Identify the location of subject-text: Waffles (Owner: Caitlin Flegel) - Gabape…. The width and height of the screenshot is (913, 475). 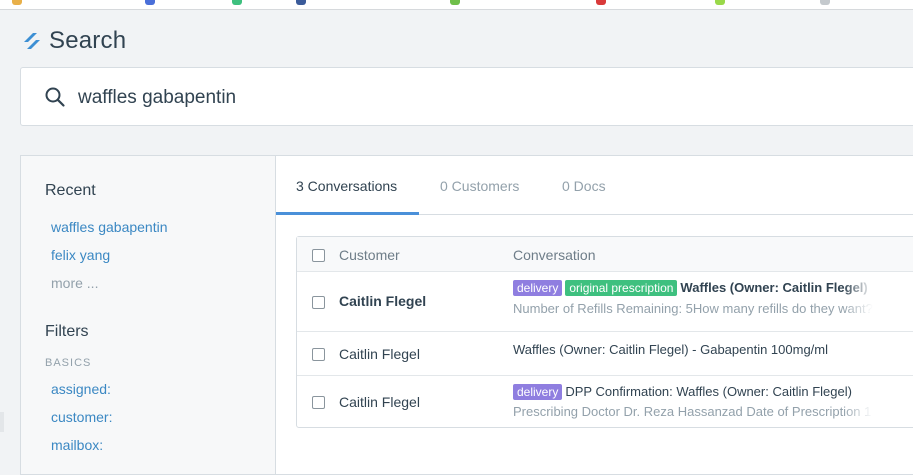
(671, 349).